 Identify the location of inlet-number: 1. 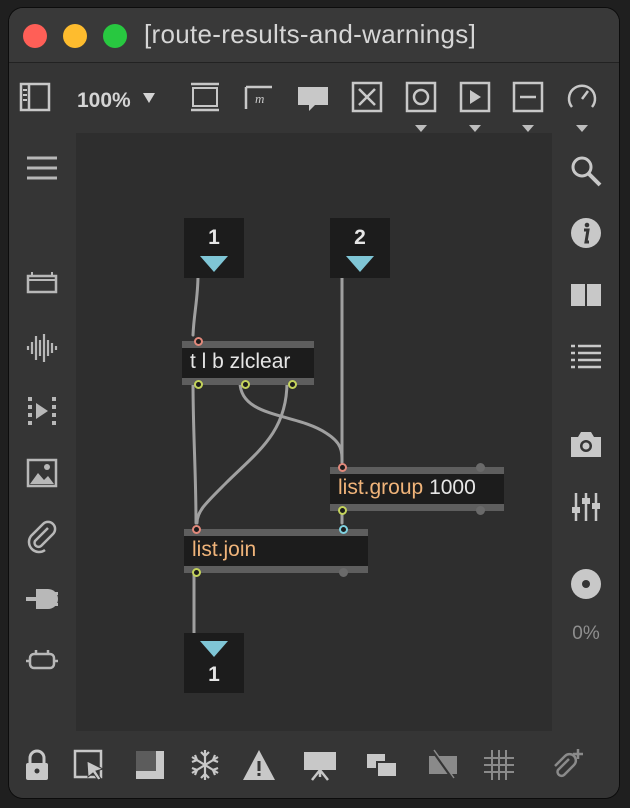
(214, 237).